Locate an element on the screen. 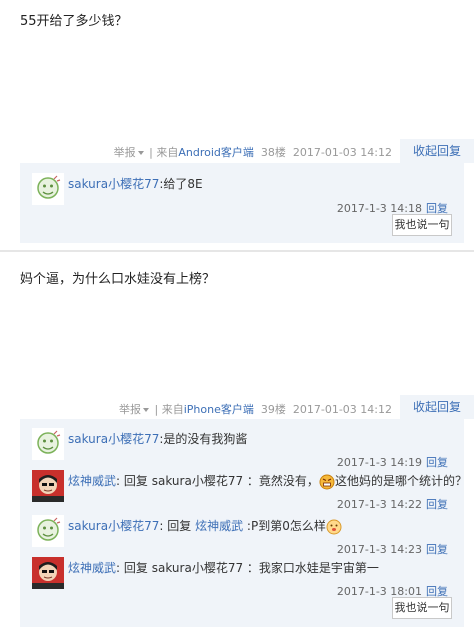  reply-text: sakura小樱花77:给了8E is located at coordinates (135, 184).